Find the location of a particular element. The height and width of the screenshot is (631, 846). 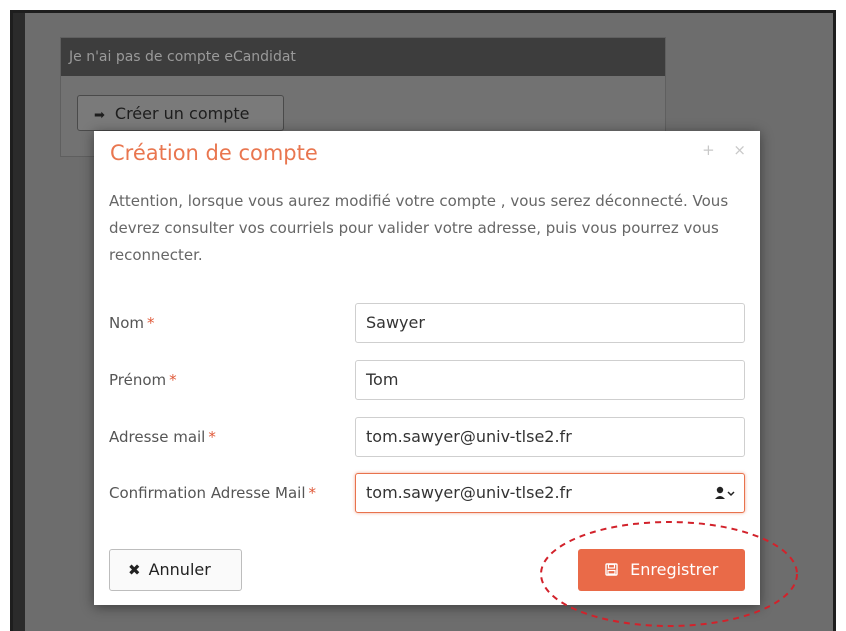

field-label-nom: Nom * is located at coordinates (132, 323).